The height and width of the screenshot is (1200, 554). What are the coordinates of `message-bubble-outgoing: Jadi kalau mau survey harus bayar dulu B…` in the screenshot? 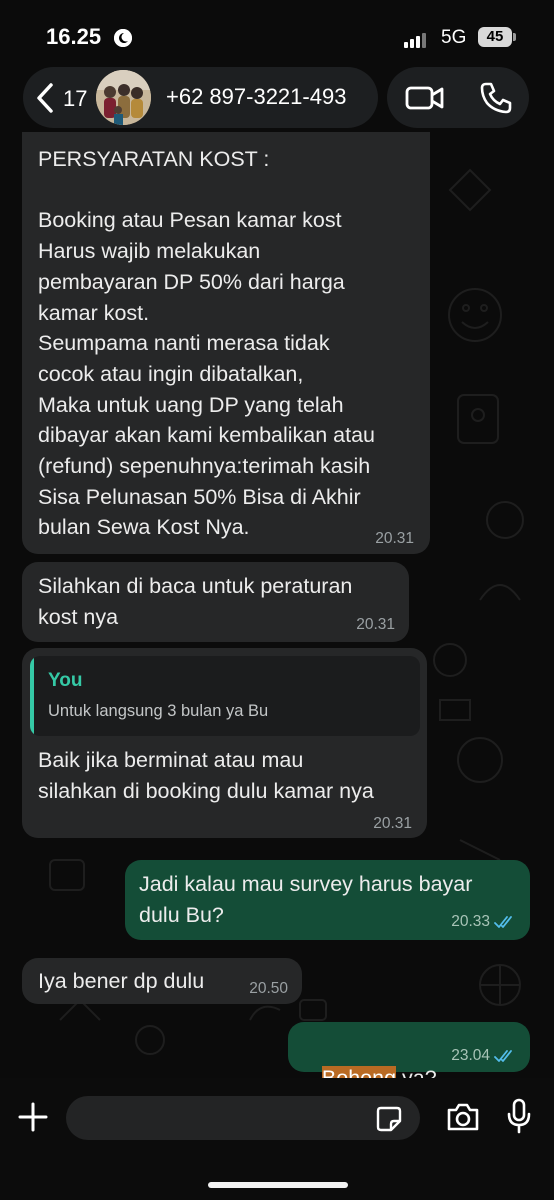 It's located at (327, 900).